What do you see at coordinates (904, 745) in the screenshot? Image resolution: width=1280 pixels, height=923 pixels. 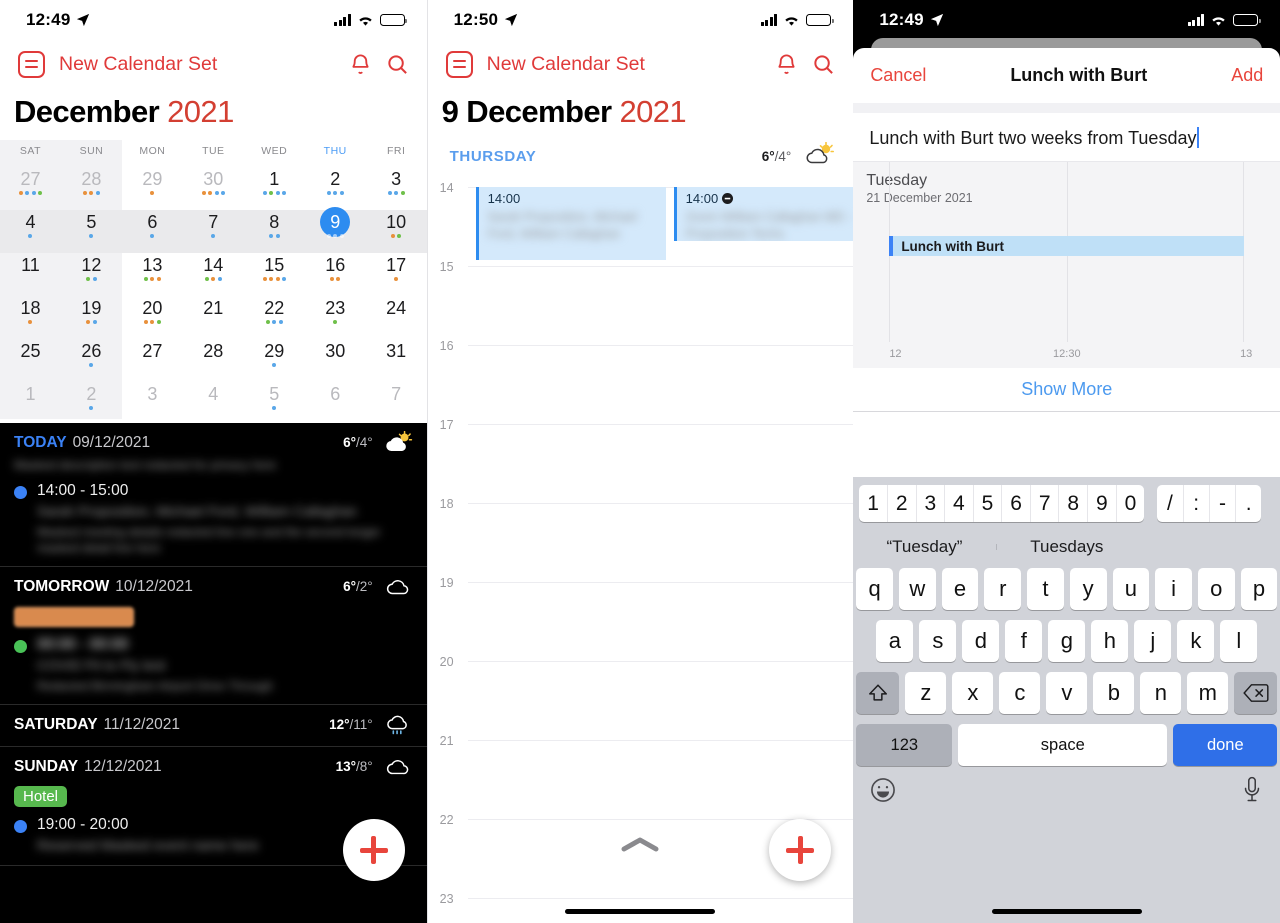 I see `numeric-mode-key: 123` at bounding box center [904, 745].